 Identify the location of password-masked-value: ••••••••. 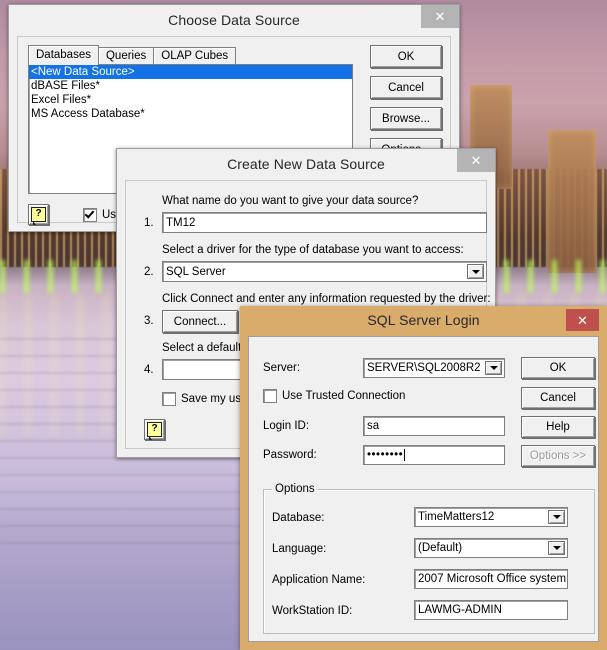
(385, 455).